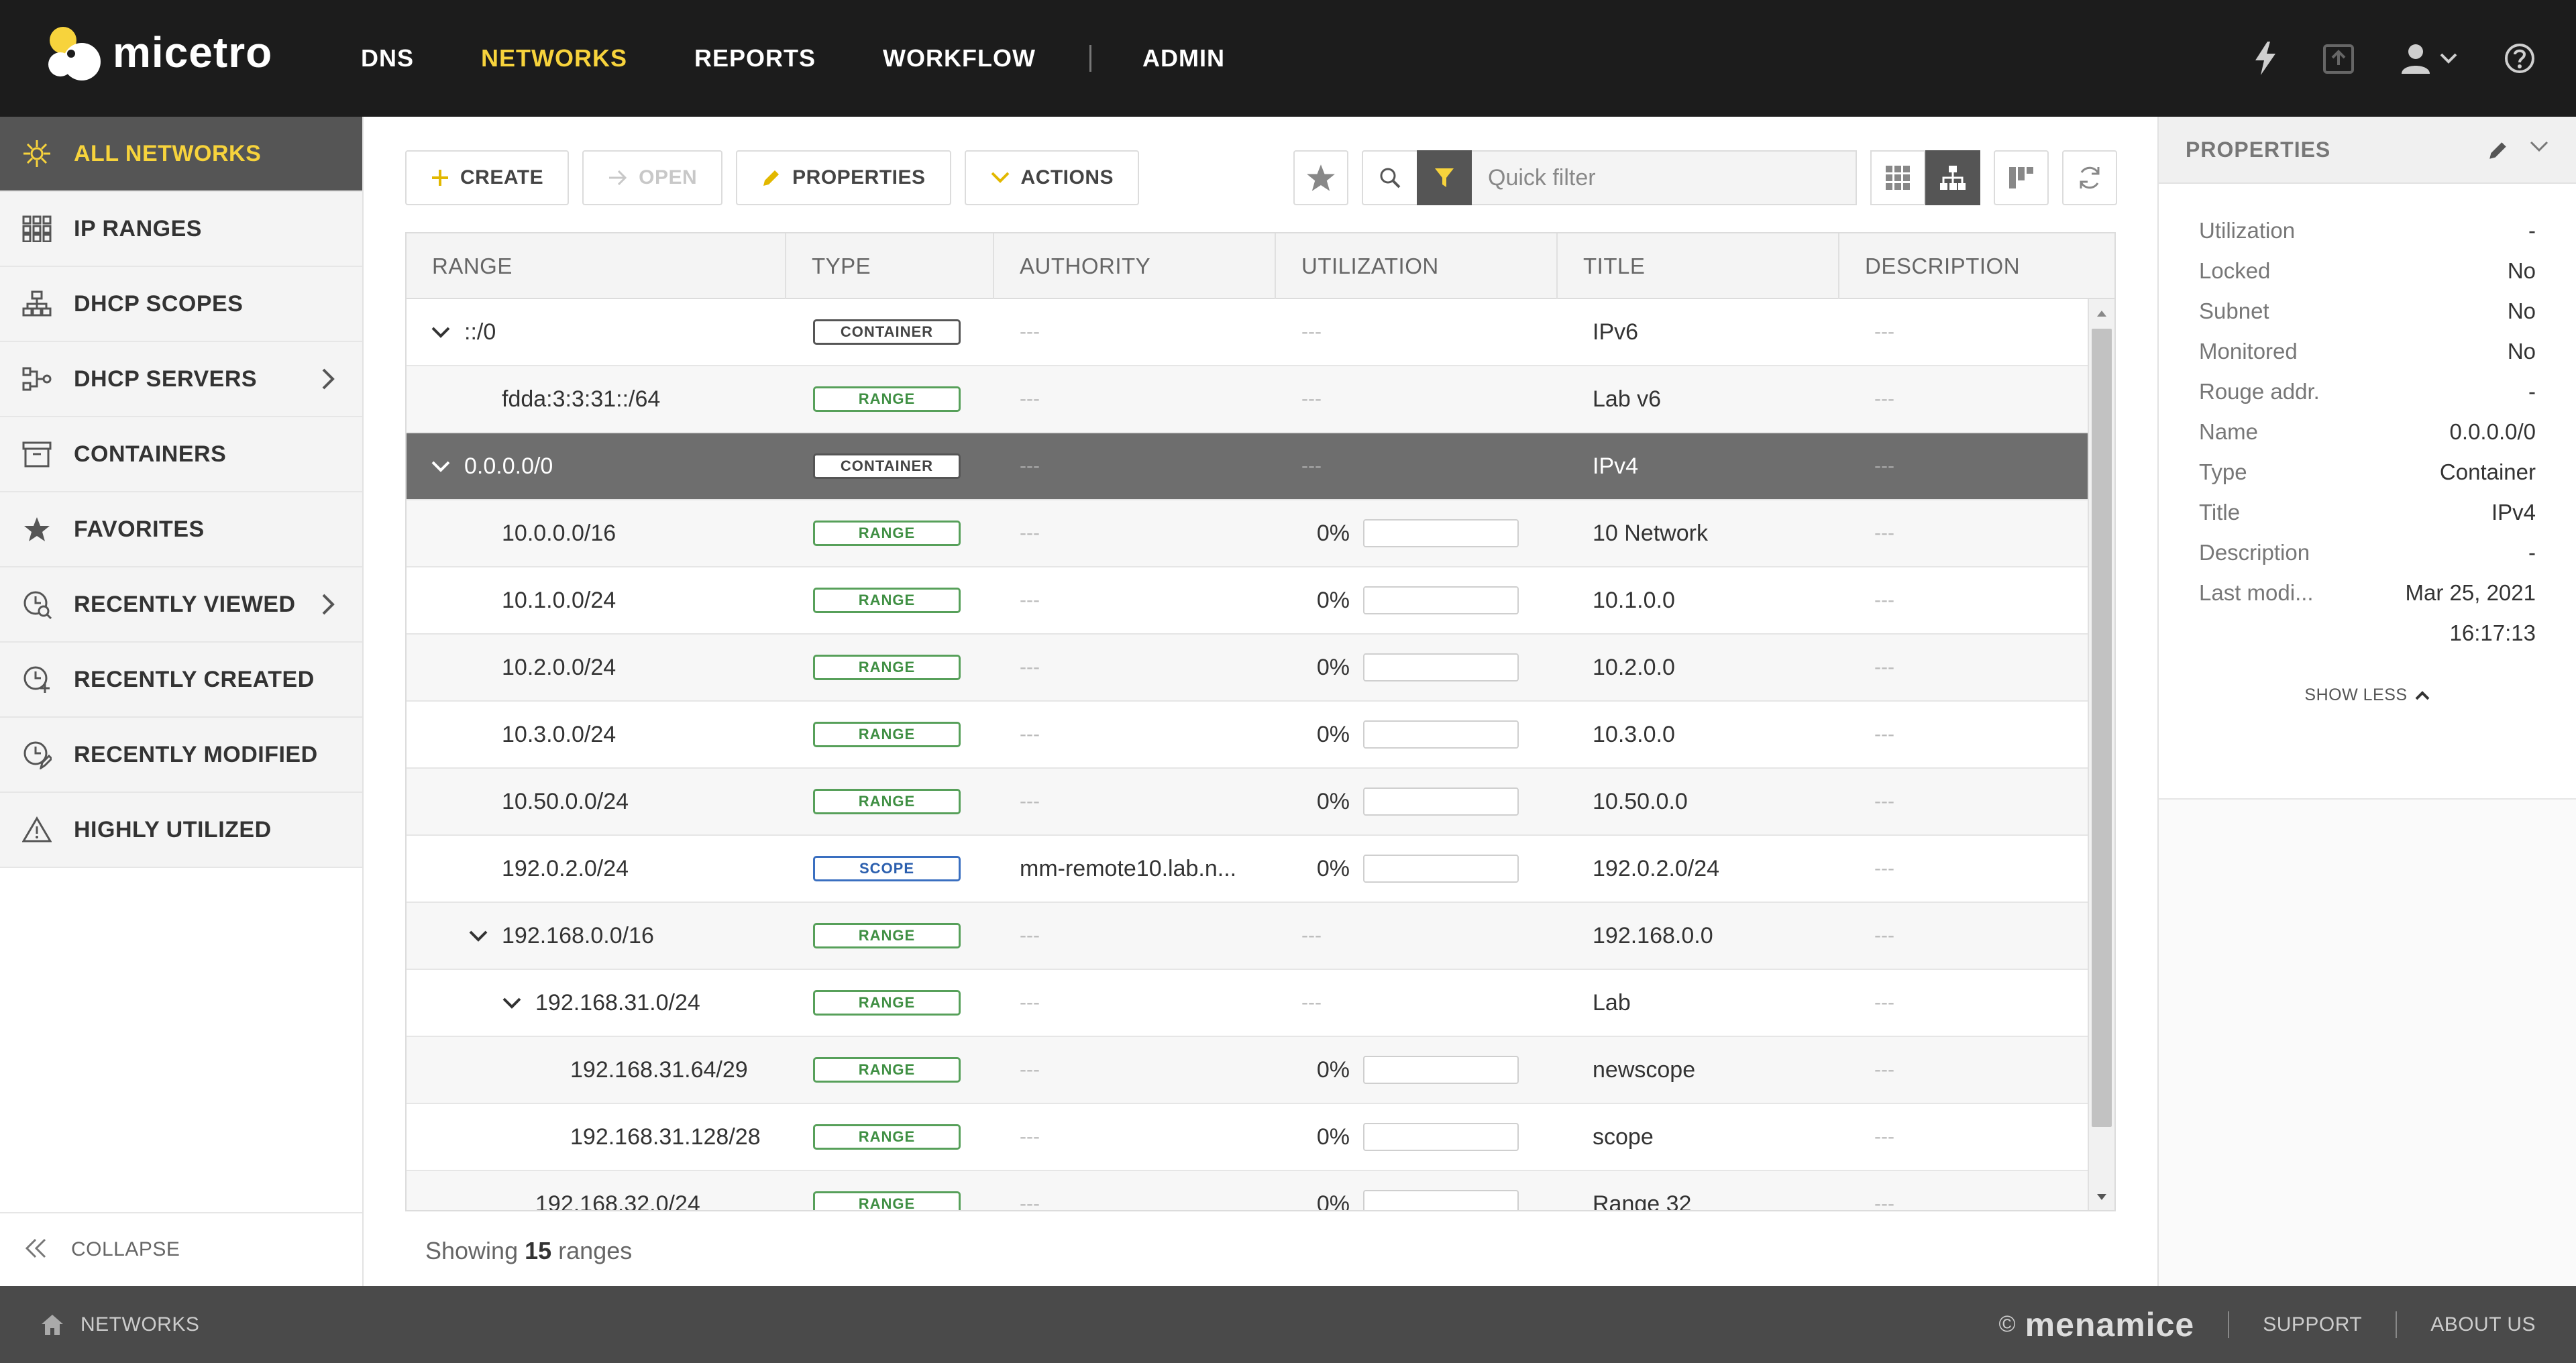 The height and width of the screenshot is (1363, 2576). What do you see at coordinates (387, 58) in the screenshot?
I see `nav-dns: DNS` at bounding box center [387, 58].